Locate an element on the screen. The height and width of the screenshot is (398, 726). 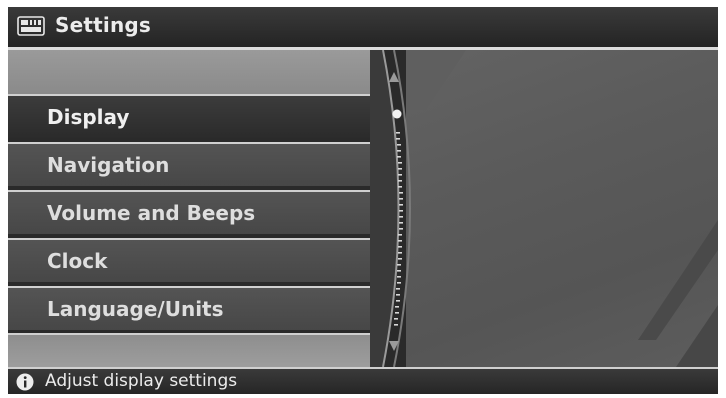
menu-item-volume-and-beeps: Volume and Beeps is located at coordinates (195, 212).